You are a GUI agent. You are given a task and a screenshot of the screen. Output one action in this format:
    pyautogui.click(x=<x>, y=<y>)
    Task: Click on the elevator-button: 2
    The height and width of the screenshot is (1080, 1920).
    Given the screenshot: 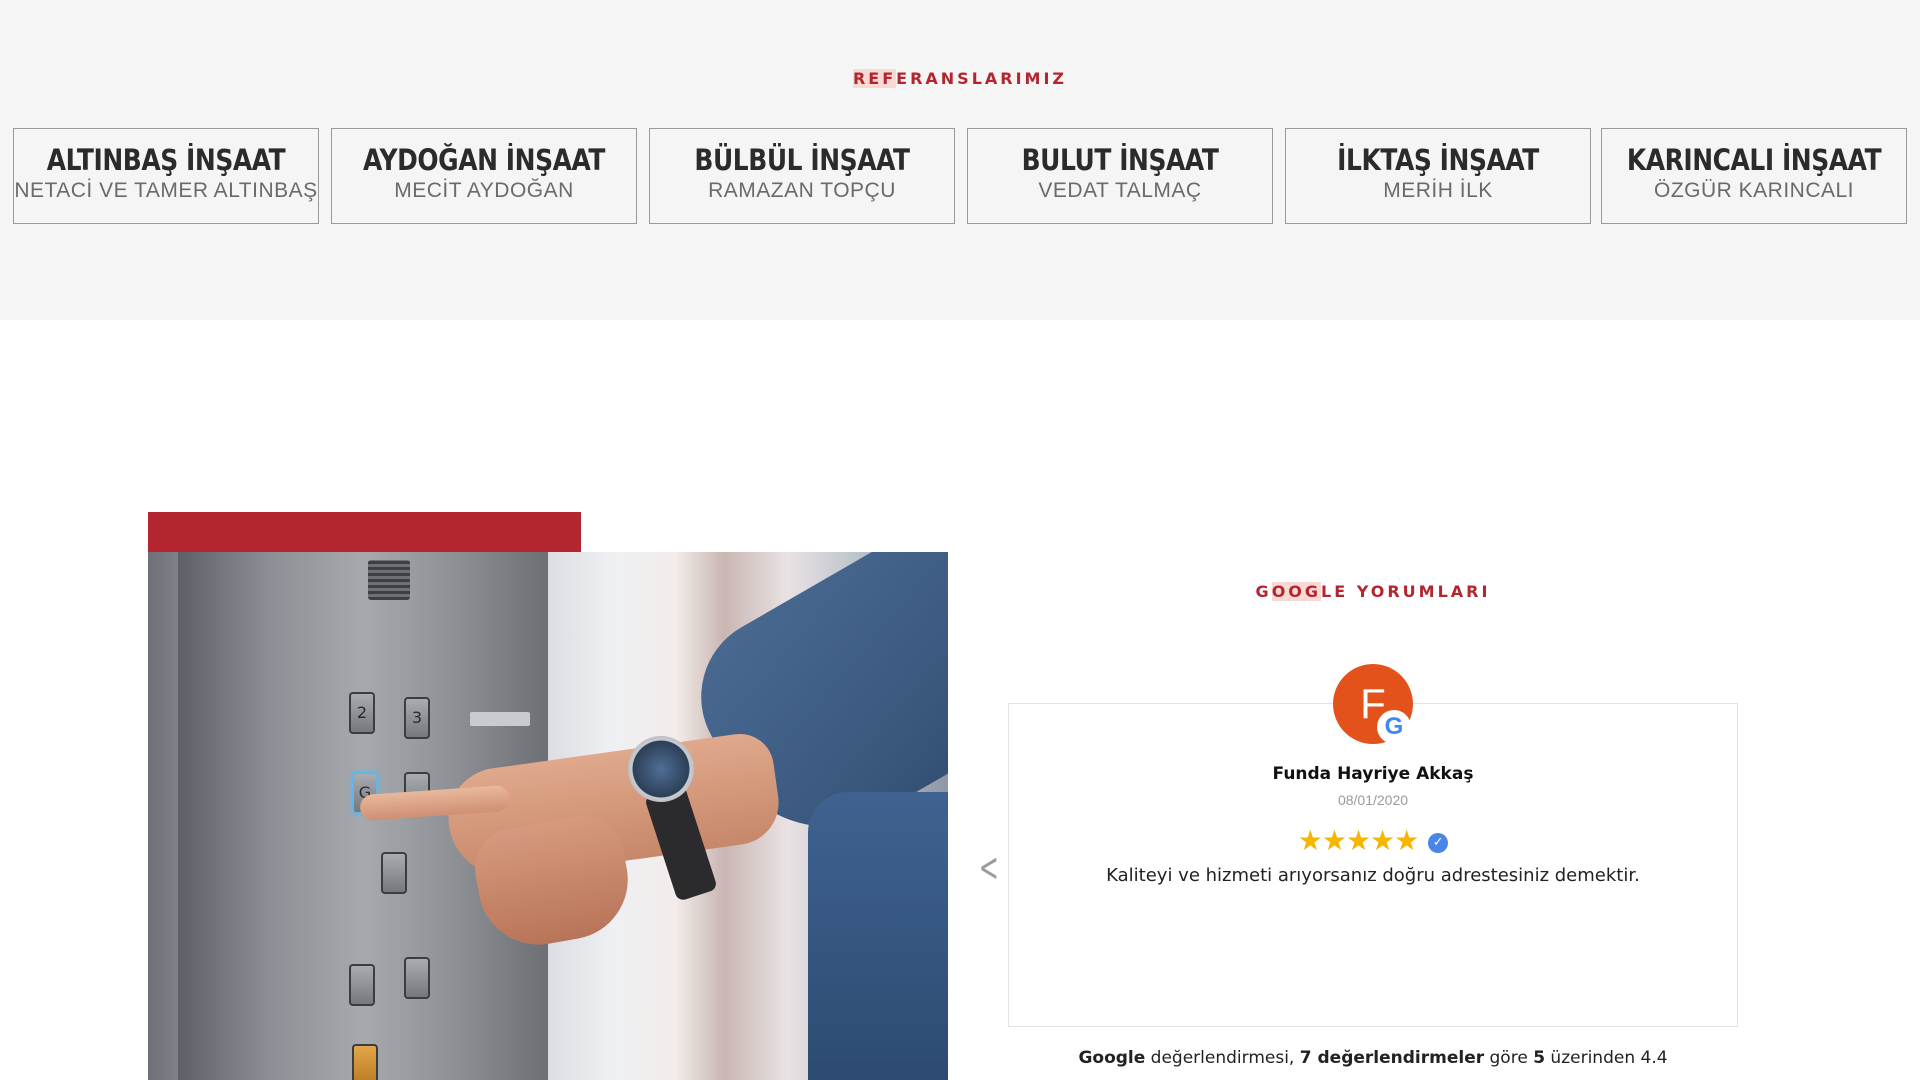 What is the action you would take?
    pyautogui.click(x=362, y=713)
    